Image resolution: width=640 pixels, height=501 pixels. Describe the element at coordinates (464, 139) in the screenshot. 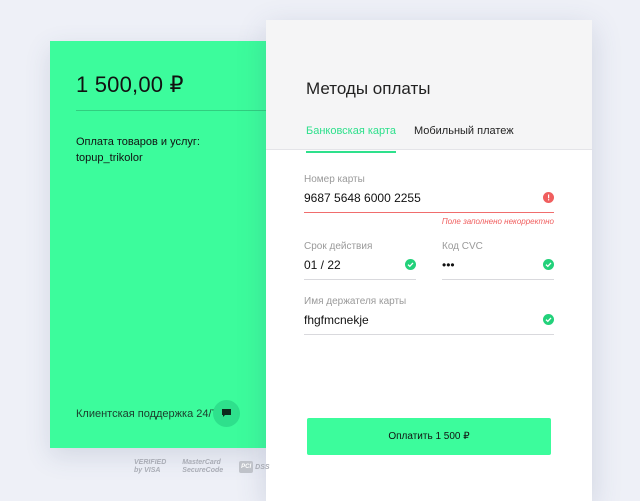

I see `tab-mobile-payment: Мобильный платеж` at that location.